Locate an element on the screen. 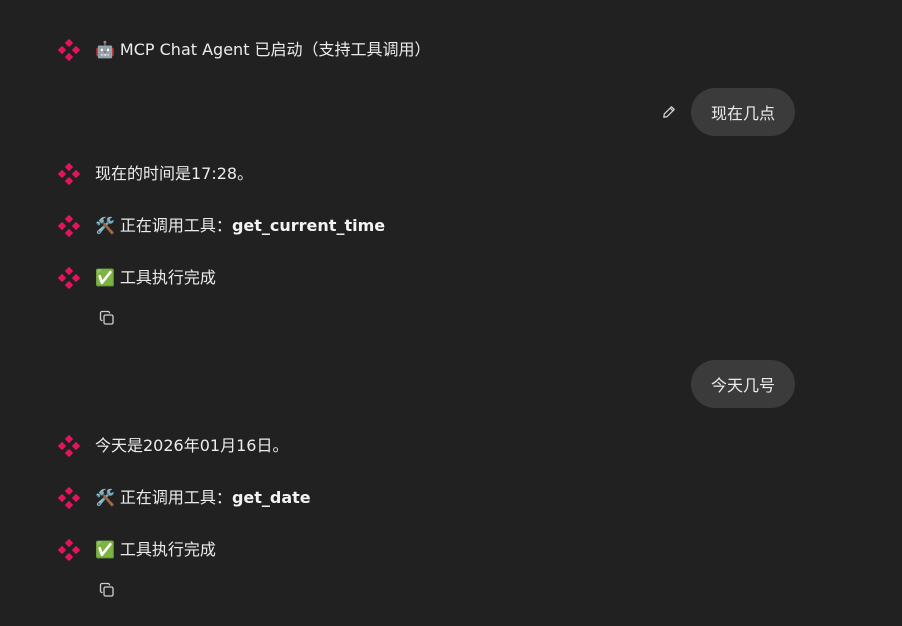  pencil-icon is located at coordinates (669, 112).